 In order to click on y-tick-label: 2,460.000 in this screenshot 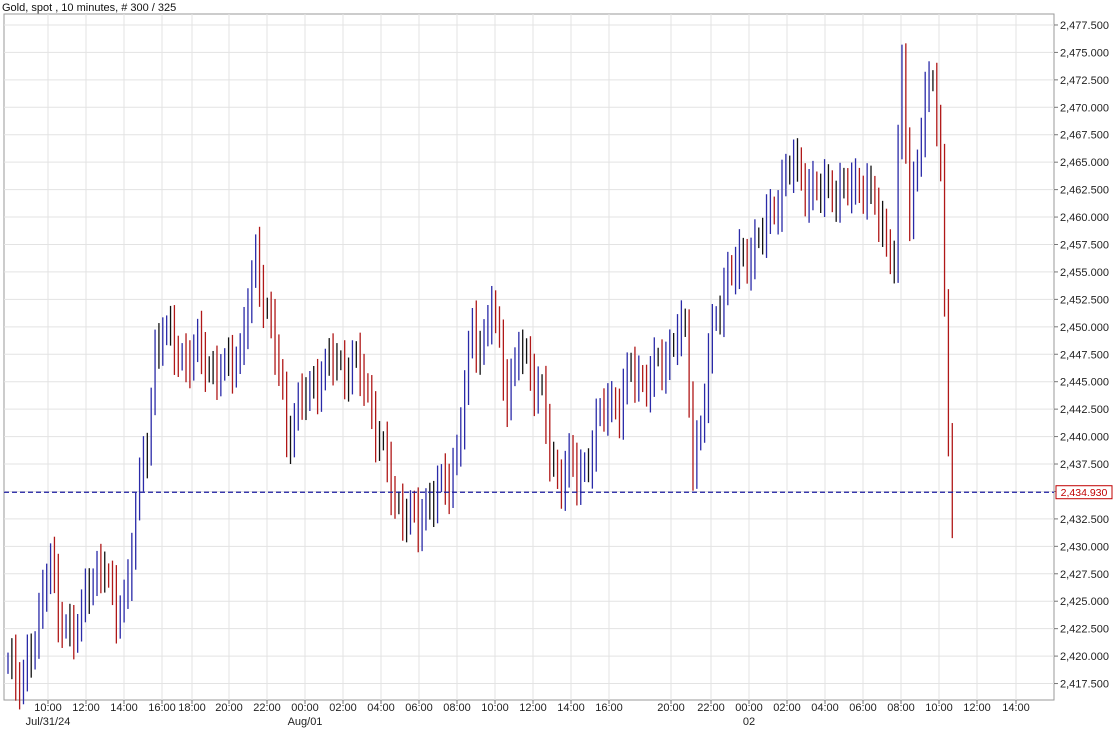, I will do `click(1084, 218)`.